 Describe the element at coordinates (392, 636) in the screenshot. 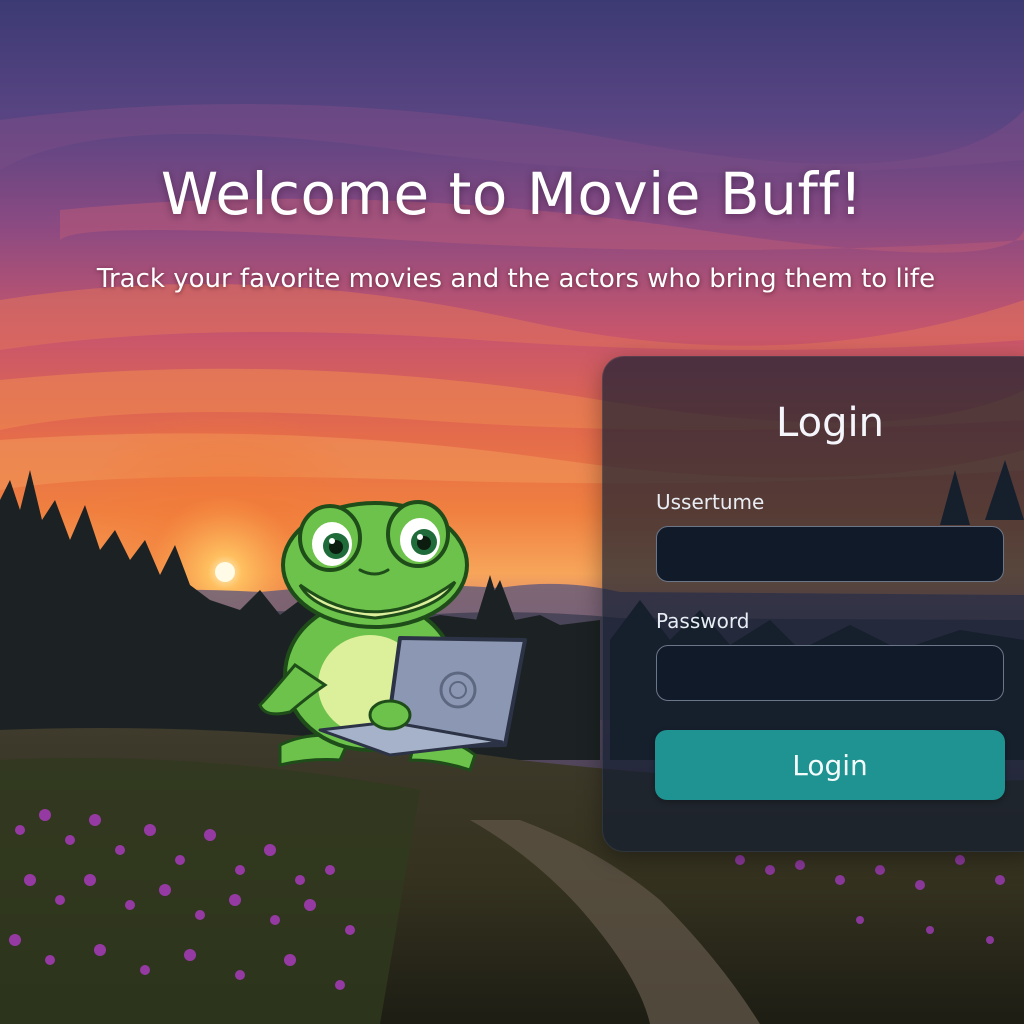

I see `frog-mascot-icon` at that location.